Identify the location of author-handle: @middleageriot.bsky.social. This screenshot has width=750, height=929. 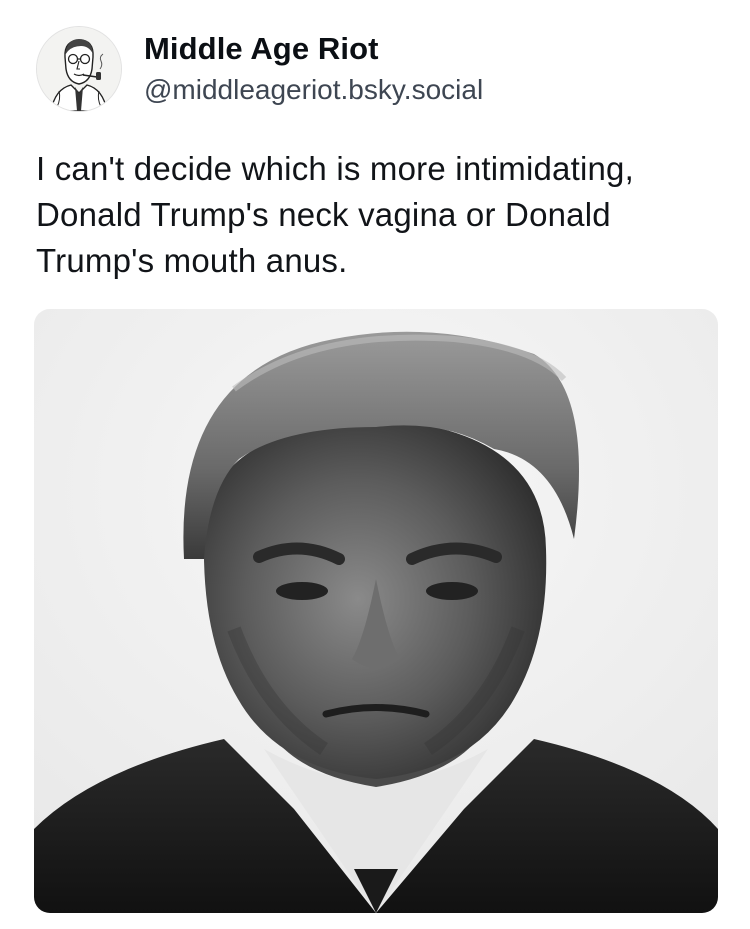
(313, 90).